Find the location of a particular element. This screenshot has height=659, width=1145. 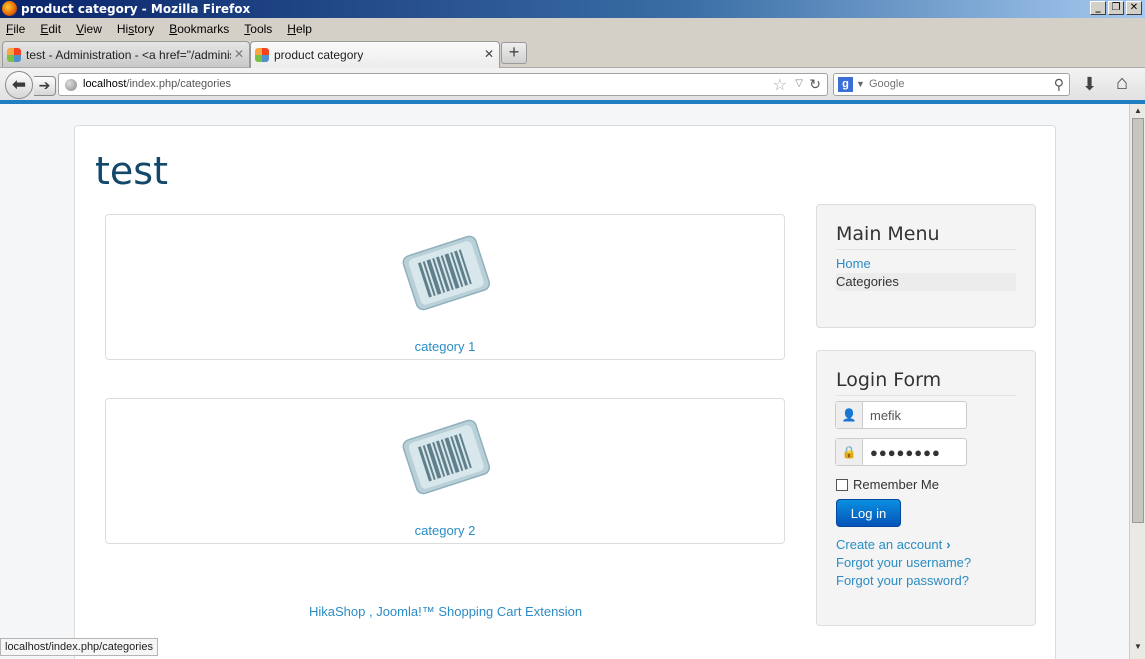

search-input is located at coordinates (956, 84).